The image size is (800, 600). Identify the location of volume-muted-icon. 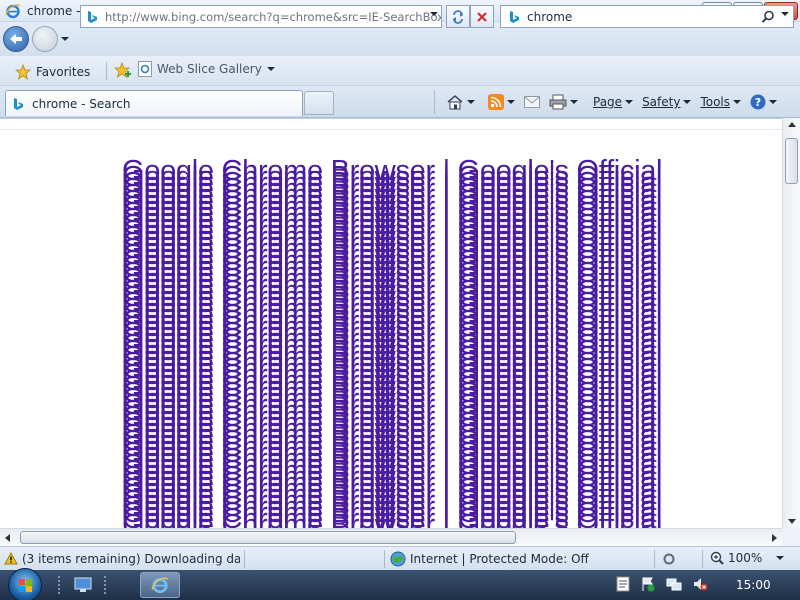
(700, 584).